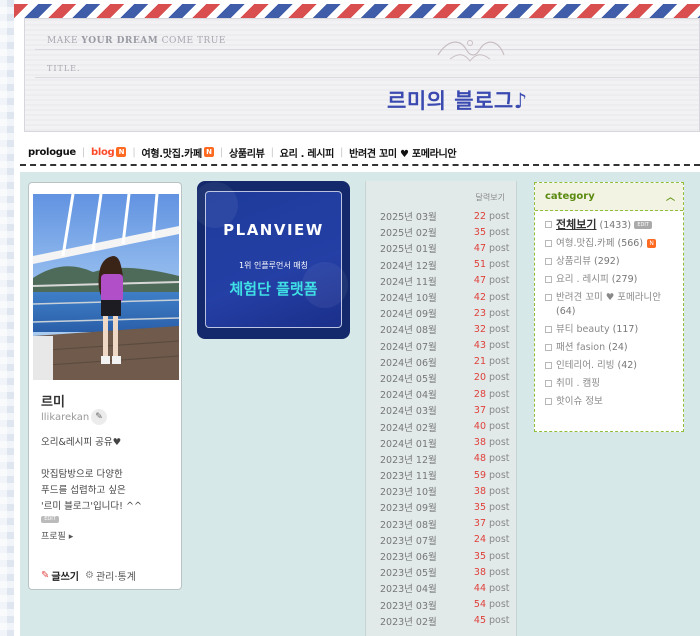  I want to click on archive-row: 2023년 09월 35 post, so click(445, 507).